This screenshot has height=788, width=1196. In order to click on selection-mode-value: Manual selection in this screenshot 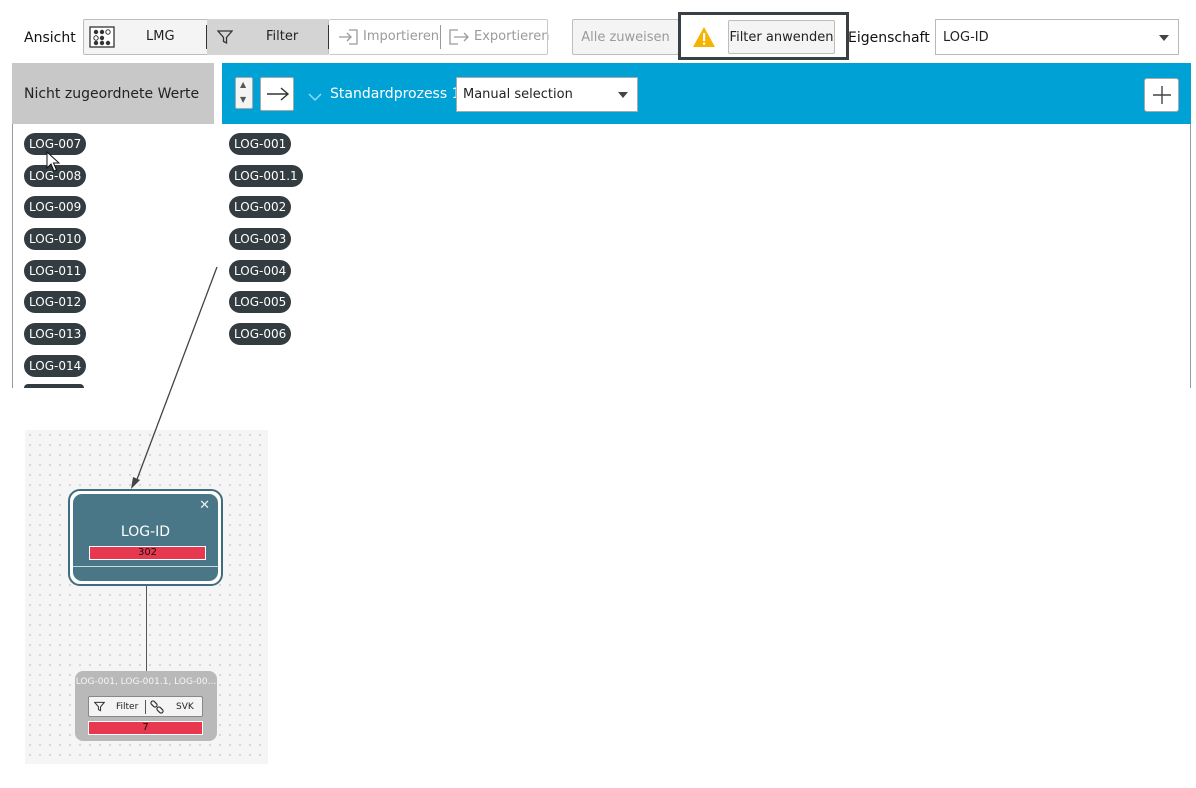, I will do `click(518, 94)`.